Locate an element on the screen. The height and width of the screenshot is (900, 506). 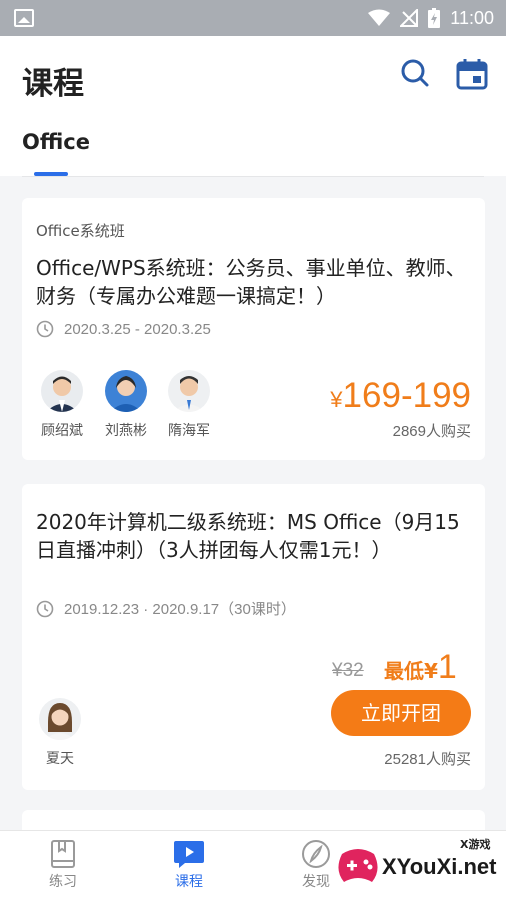
course-date-row: 2019.12.23 · 2020.9.17（30课时） is located at coordinates (166, 608).